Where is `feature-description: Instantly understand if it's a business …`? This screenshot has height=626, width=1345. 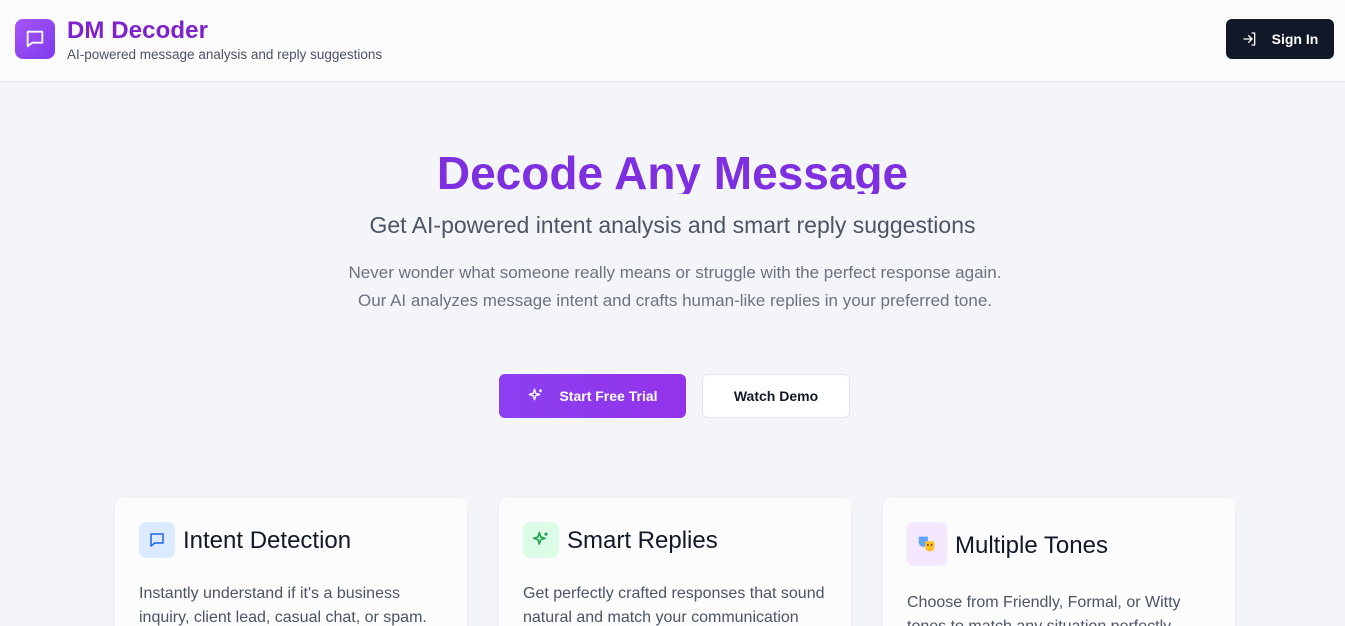 feature-description: Instantly understand if it's a business … is located at coordinates (283, 605).